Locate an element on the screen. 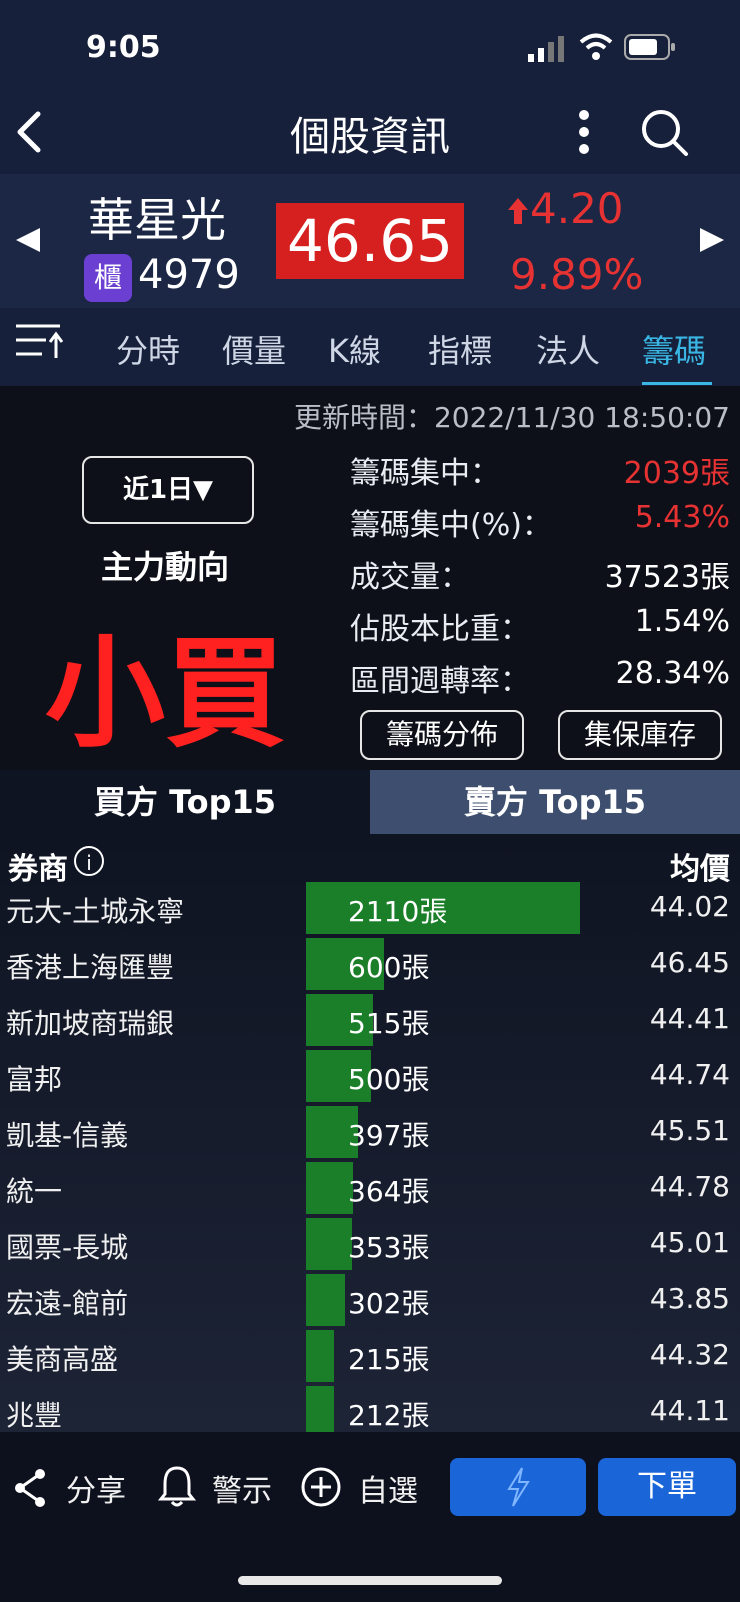 This screenshot has width=740, height=1602. metric-label: 成交量： is located at coordinates (410, 577).